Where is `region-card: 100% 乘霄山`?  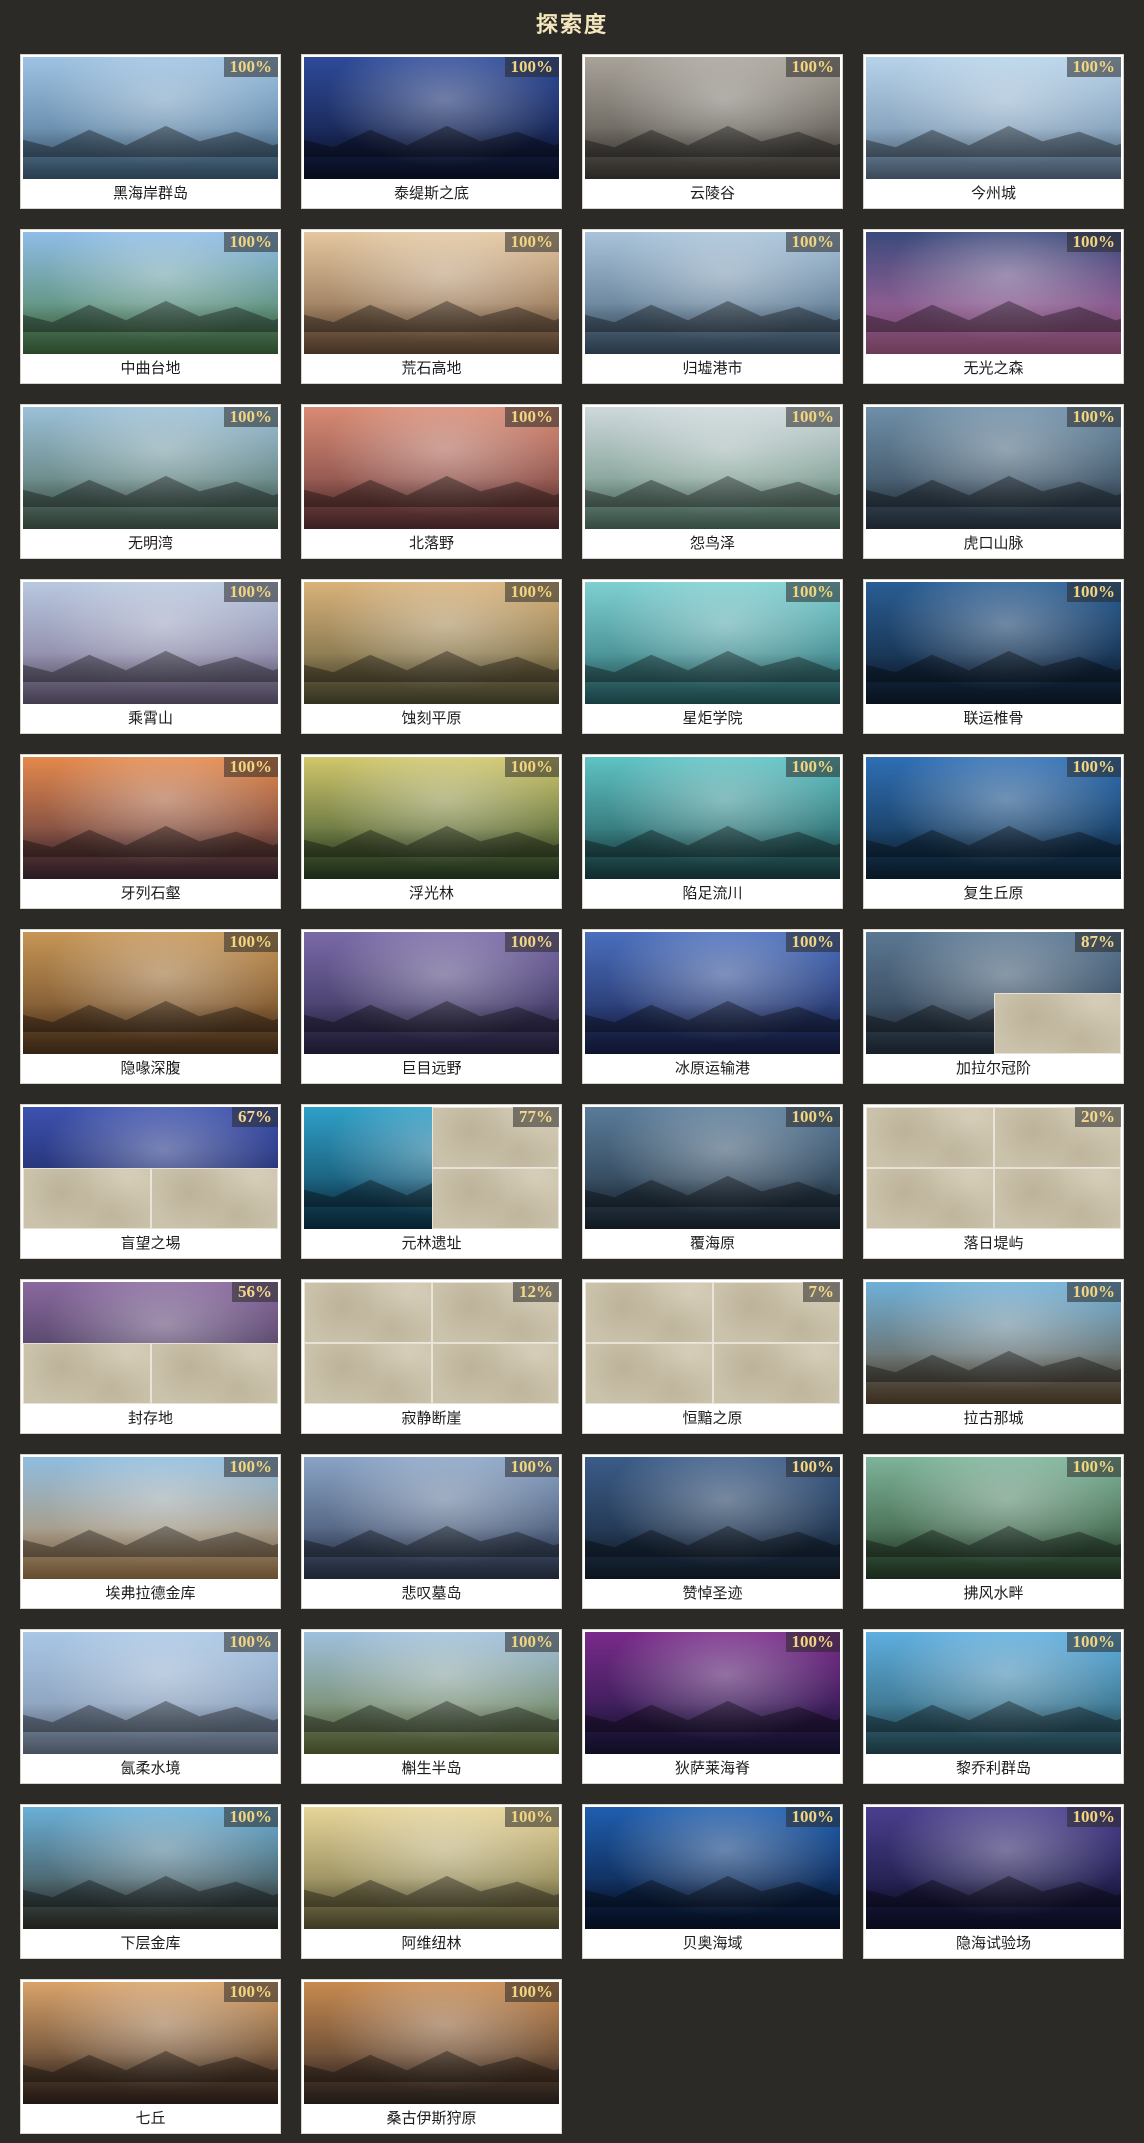
region-card: 100% 乘霄山 is located at coordinates (150, 656).